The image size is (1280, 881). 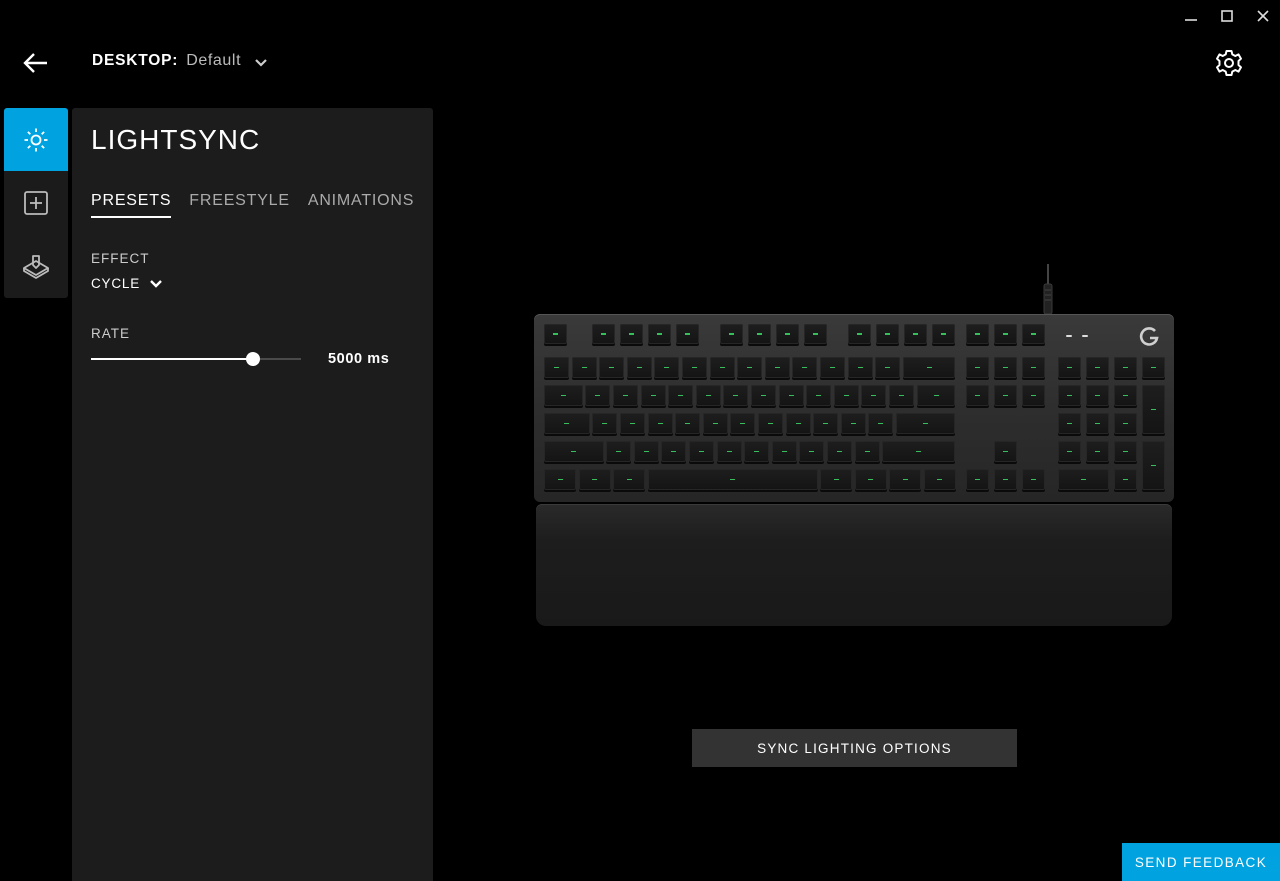 What do you see at coordinates (120, 258) in the screenshot?
I see `effect-label: EFFECT` at bounding box center [120, 258].